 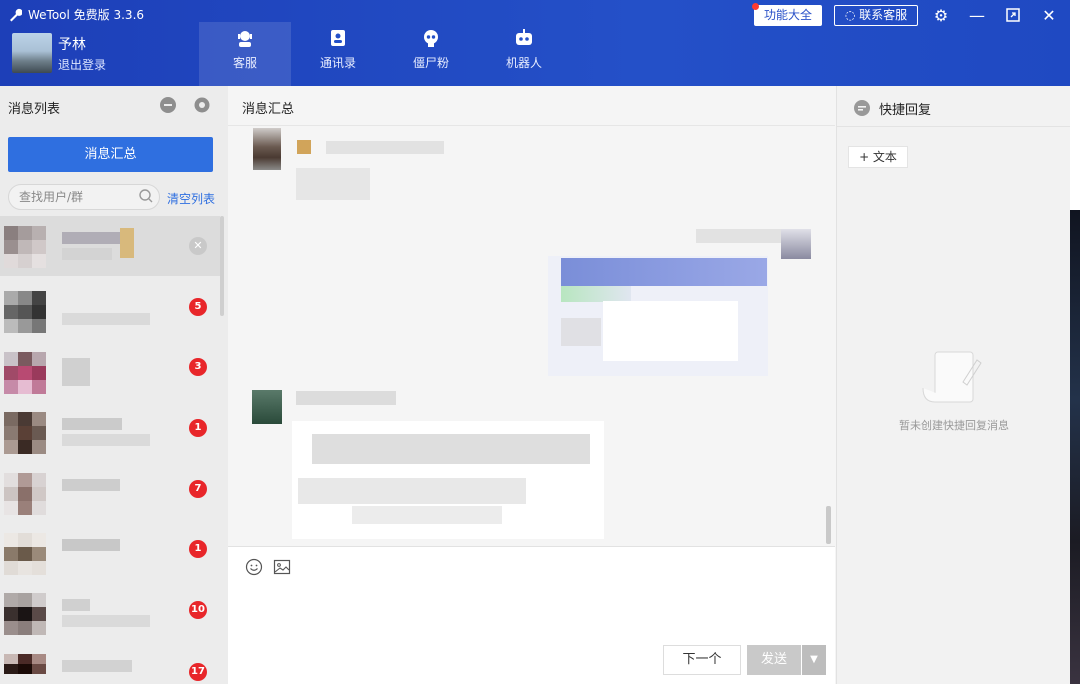 I want to click on image-icon, so click(x=282, y=567).